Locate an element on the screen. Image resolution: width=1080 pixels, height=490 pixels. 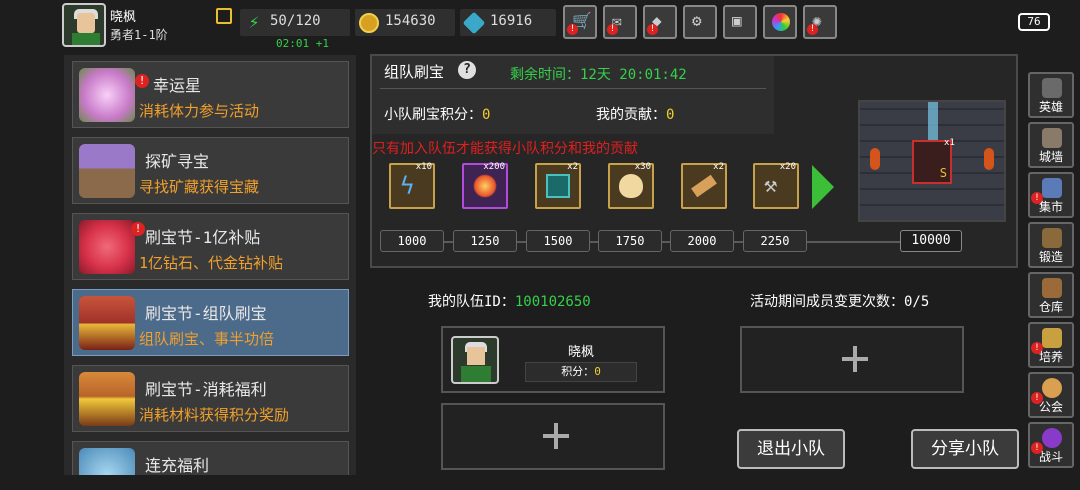
color-wheel-icon is located at coordinates (781, 22).